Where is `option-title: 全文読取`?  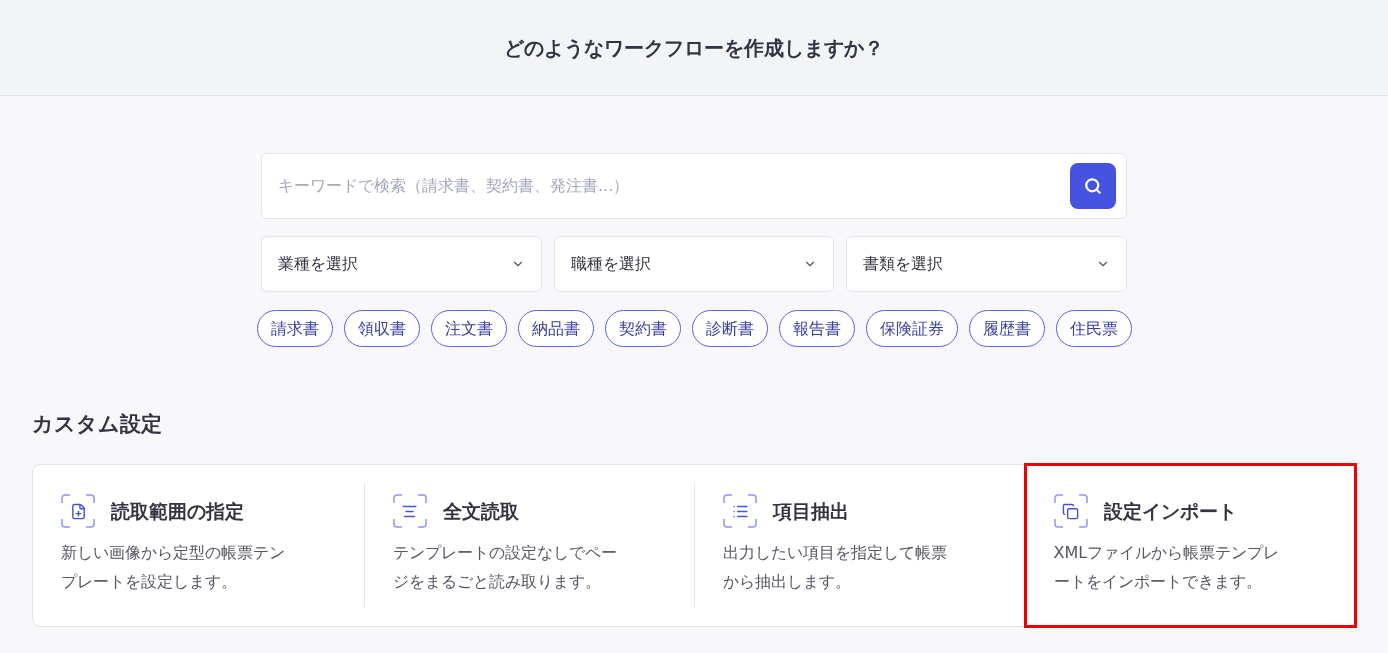
option-title: 全文読取 is located at coordinates (480, 511).